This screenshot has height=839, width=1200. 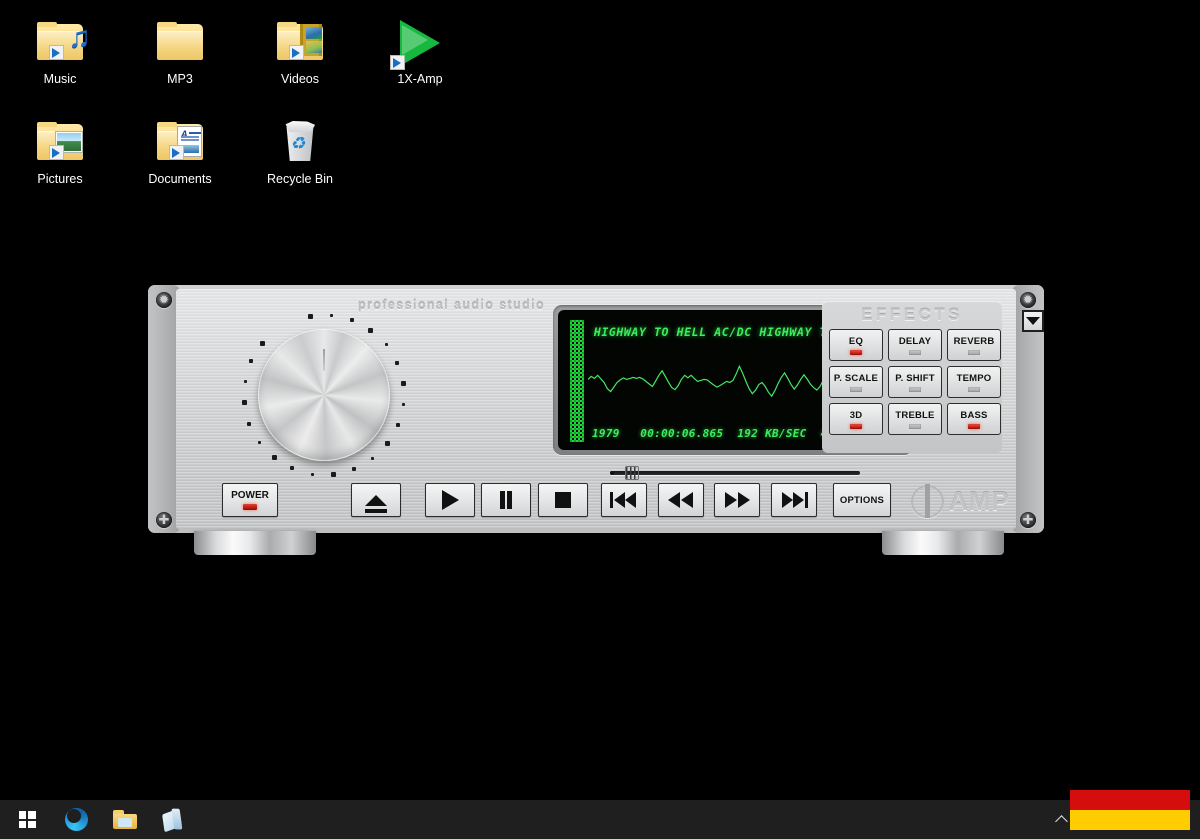 I want to click on power-button: POWER, so click(x=250, y=500).